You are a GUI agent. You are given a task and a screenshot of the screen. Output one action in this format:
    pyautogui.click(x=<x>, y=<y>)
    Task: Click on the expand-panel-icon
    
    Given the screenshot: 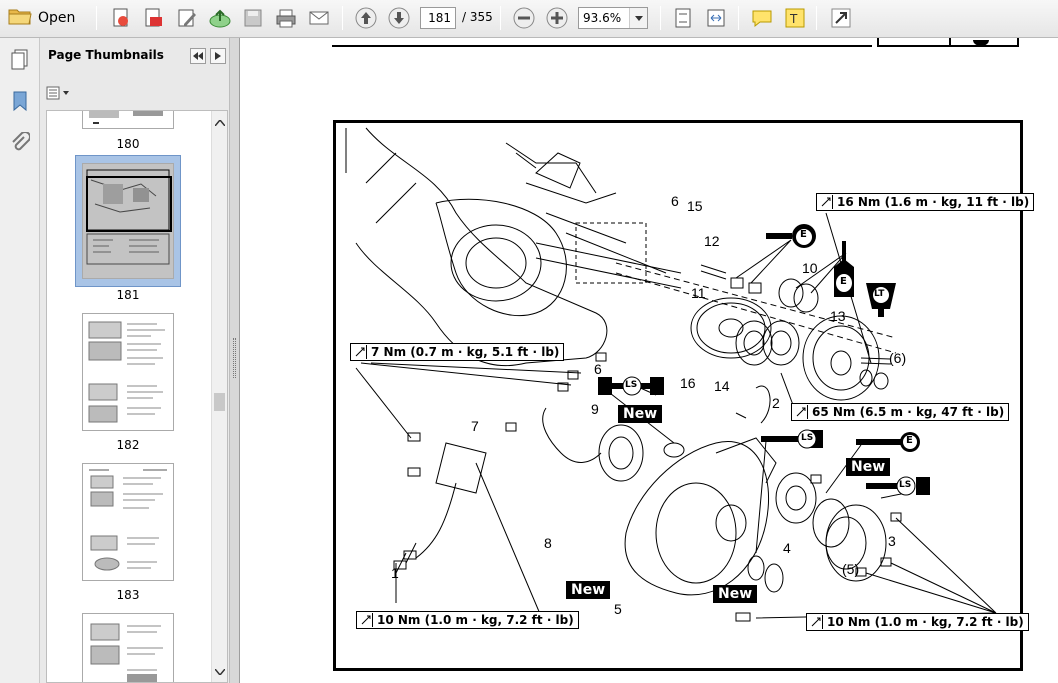 What is the action you would take?
    pyautogui.click(x=218, y=56)
    